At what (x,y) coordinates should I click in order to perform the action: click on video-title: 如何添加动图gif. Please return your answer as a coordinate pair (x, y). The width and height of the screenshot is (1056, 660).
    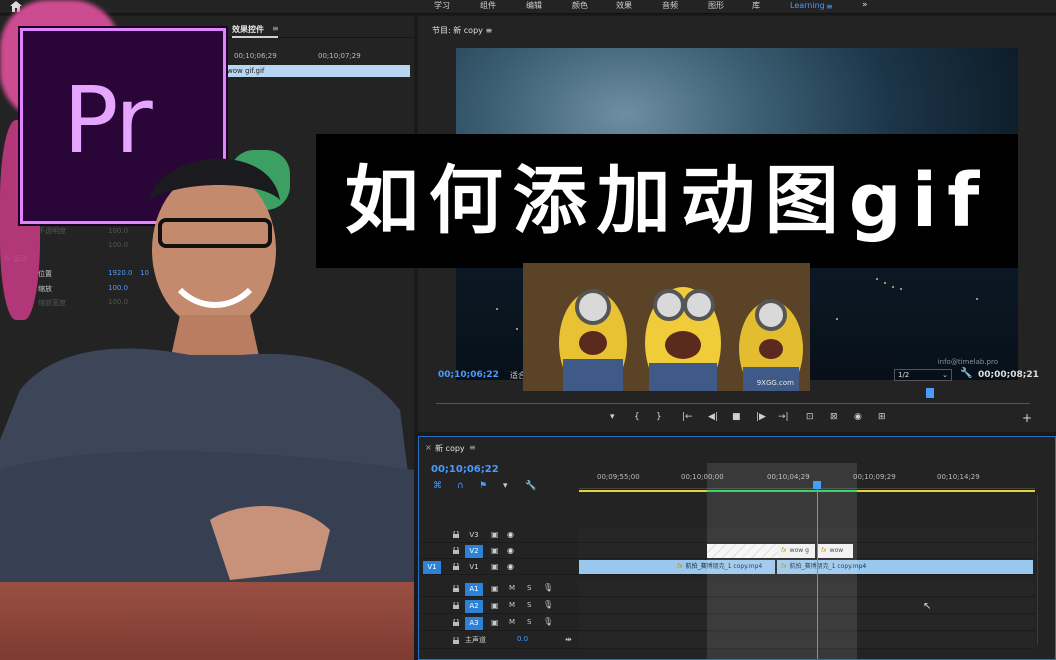
    Looking at the image, I should click on (667, 201).